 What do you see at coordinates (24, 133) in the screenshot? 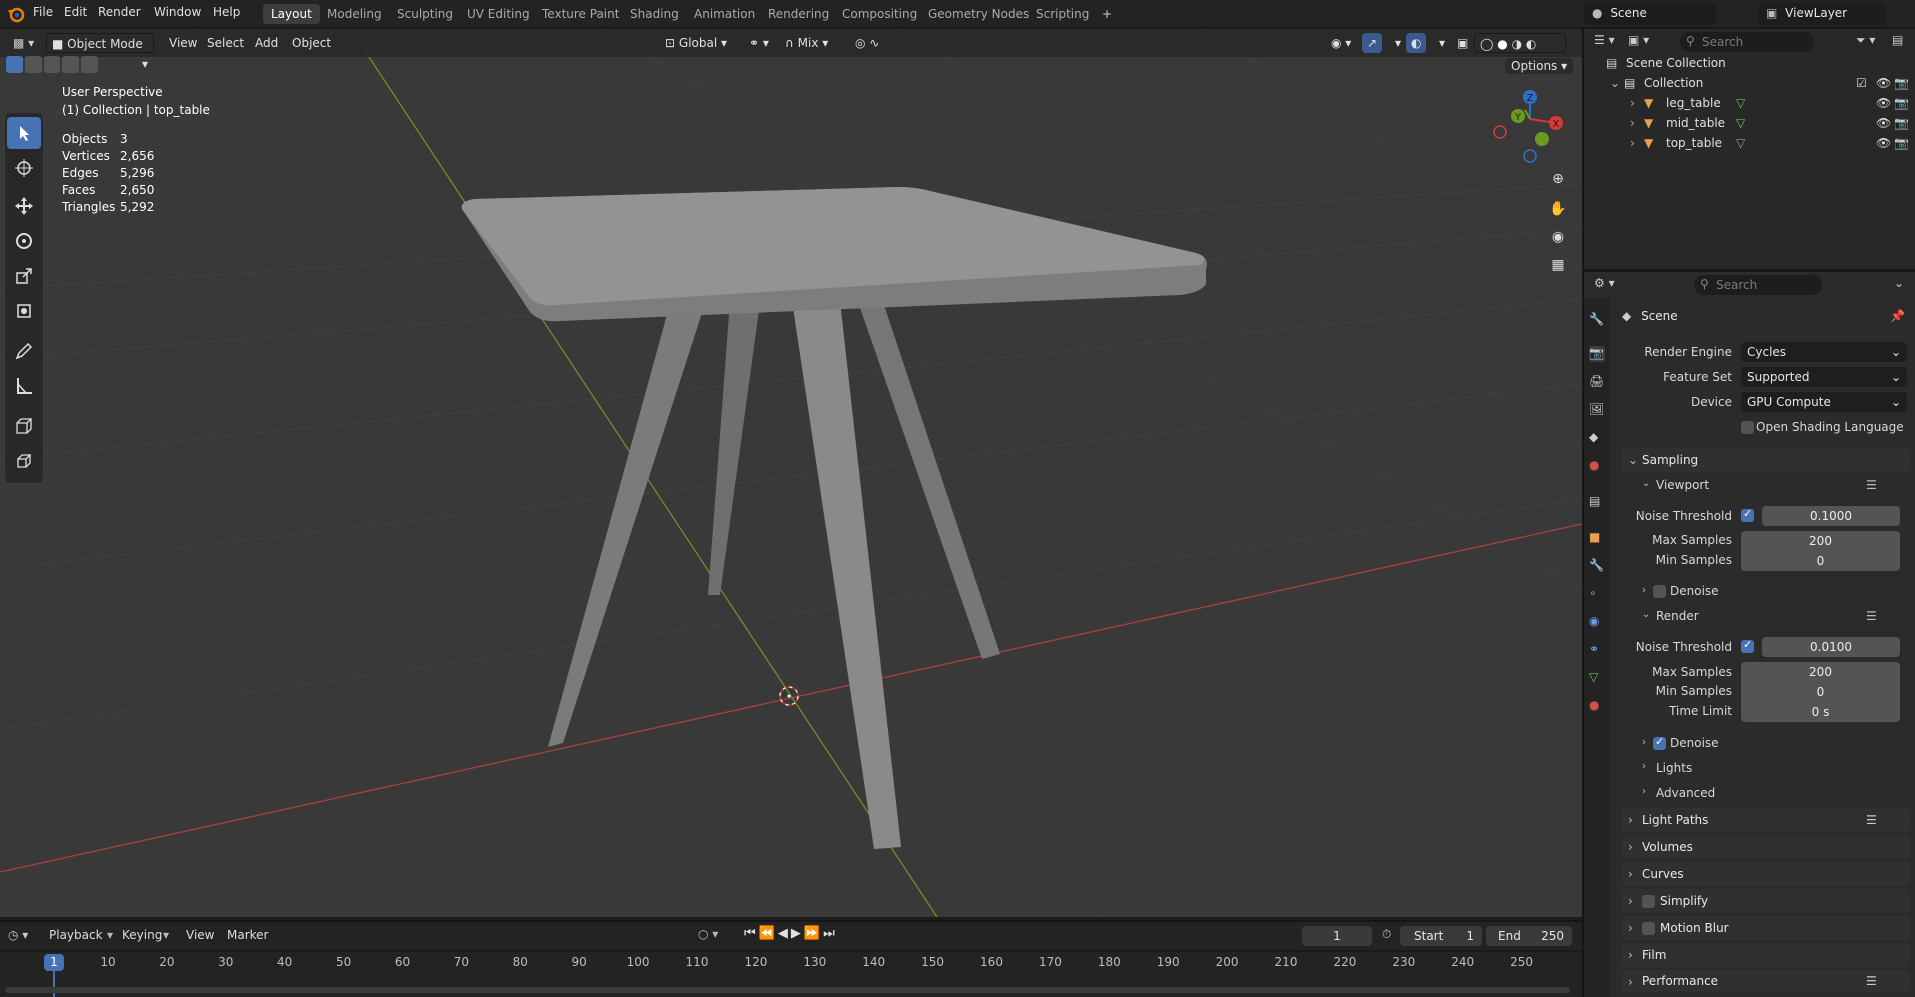
I see `select-box-tool` at bounding box center [24, 133].